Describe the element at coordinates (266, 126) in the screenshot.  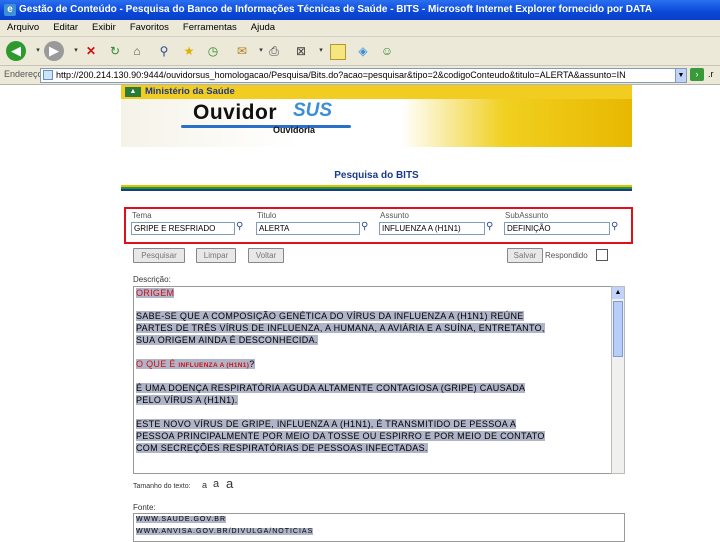
I see `banner-swoosh` at that location.